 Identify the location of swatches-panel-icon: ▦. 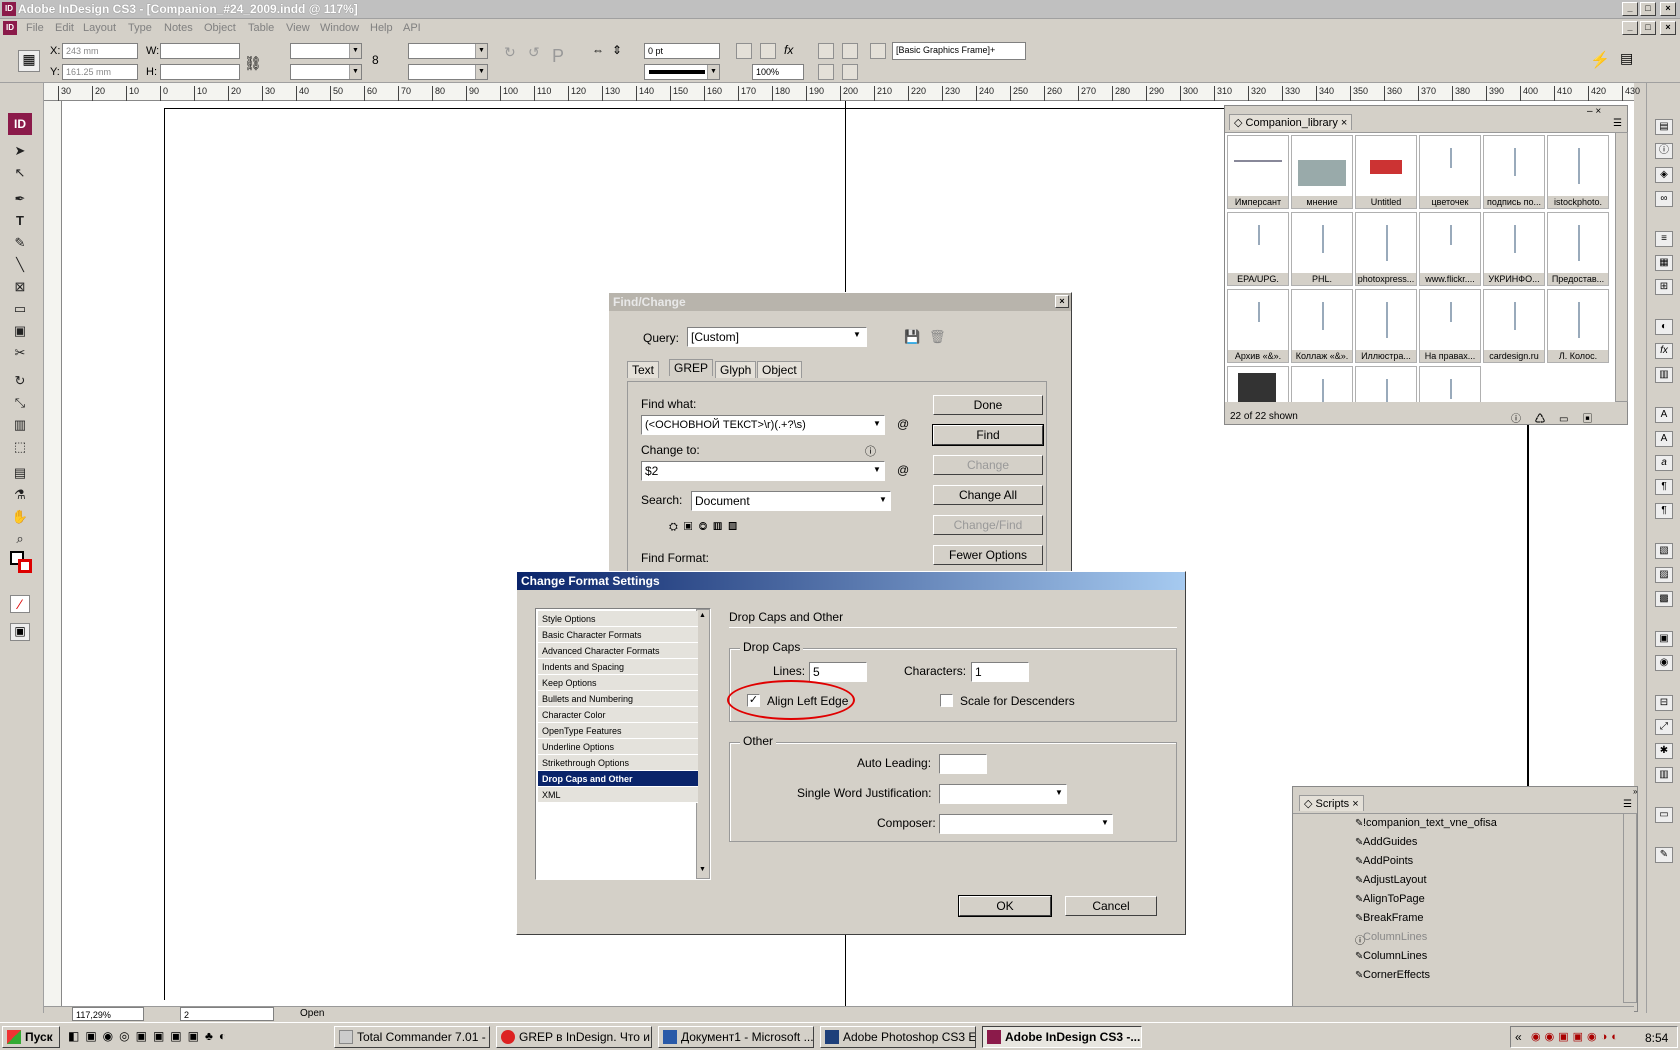
(1664, 263).